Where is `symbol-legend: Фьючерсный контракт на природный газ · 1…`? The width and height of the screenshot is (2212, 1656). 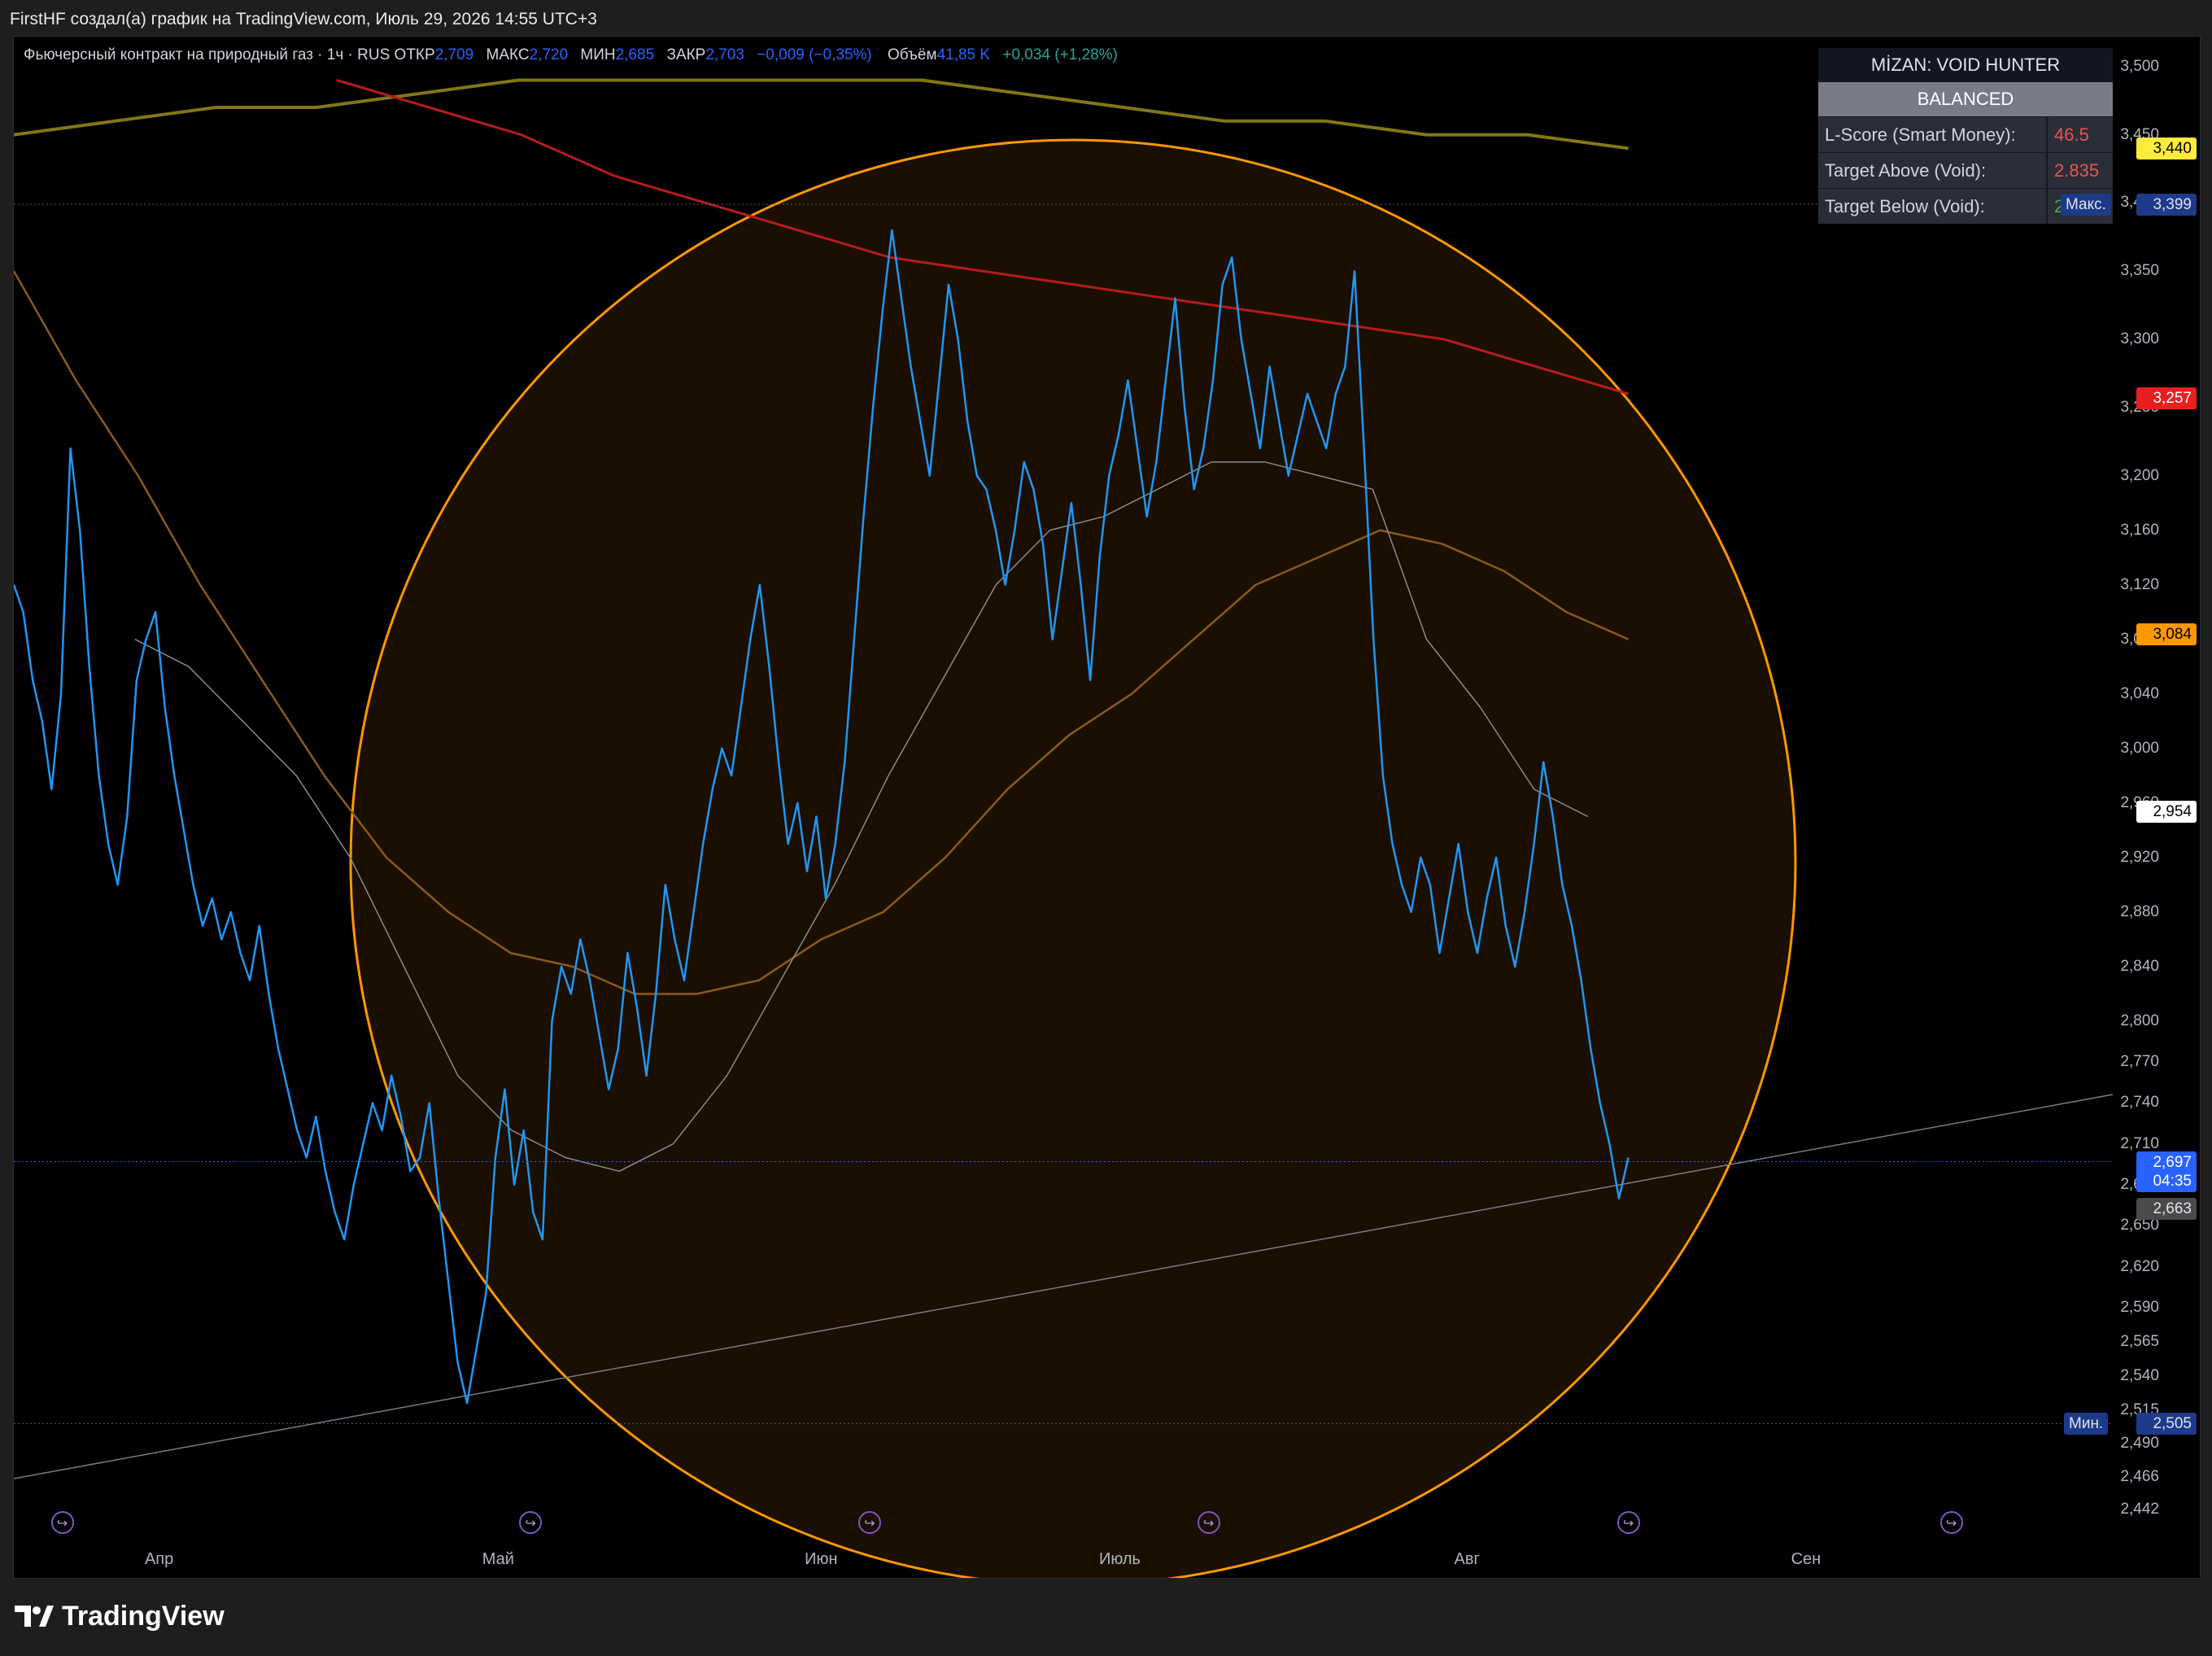
symbol-legend: Фьючерсный контракт на природный газ · 1… is located at coordinates (571, 55).